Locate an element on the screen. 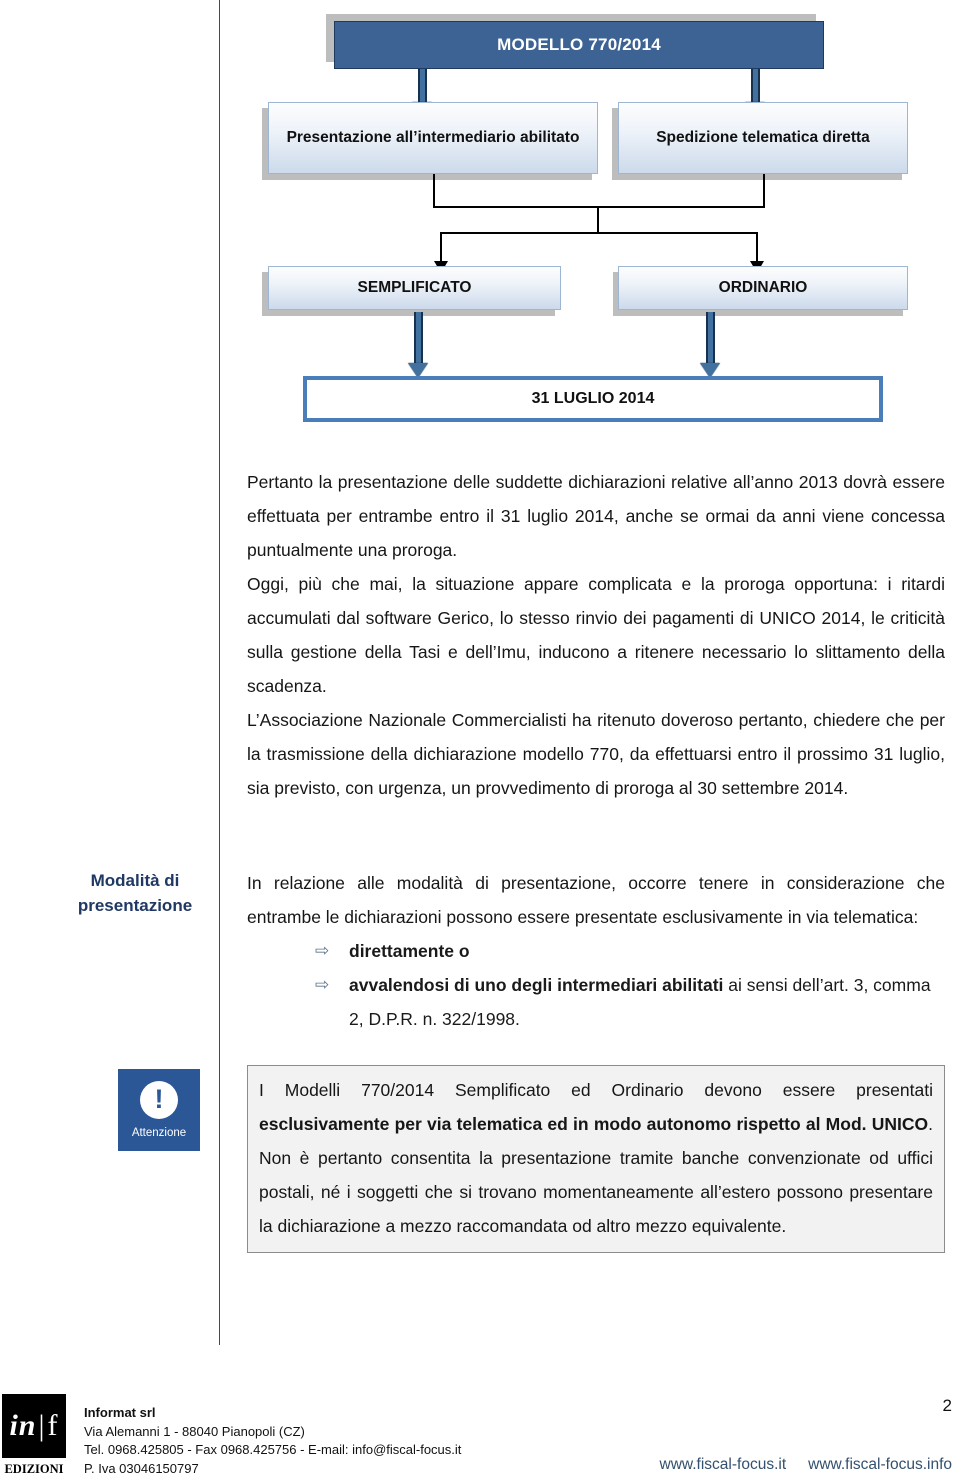 This screenshot has width=960, height=1484. connector-down-semplificato is located at coordinates (441, 248).